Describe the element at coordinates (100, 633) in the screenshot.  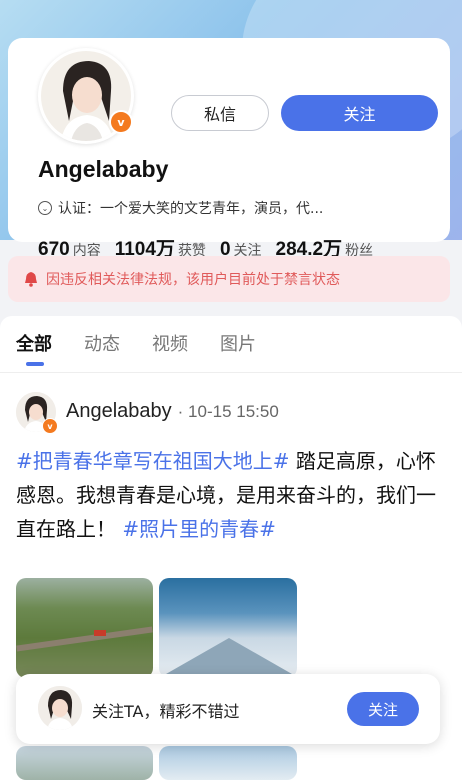
I see `photo-car` at that location.